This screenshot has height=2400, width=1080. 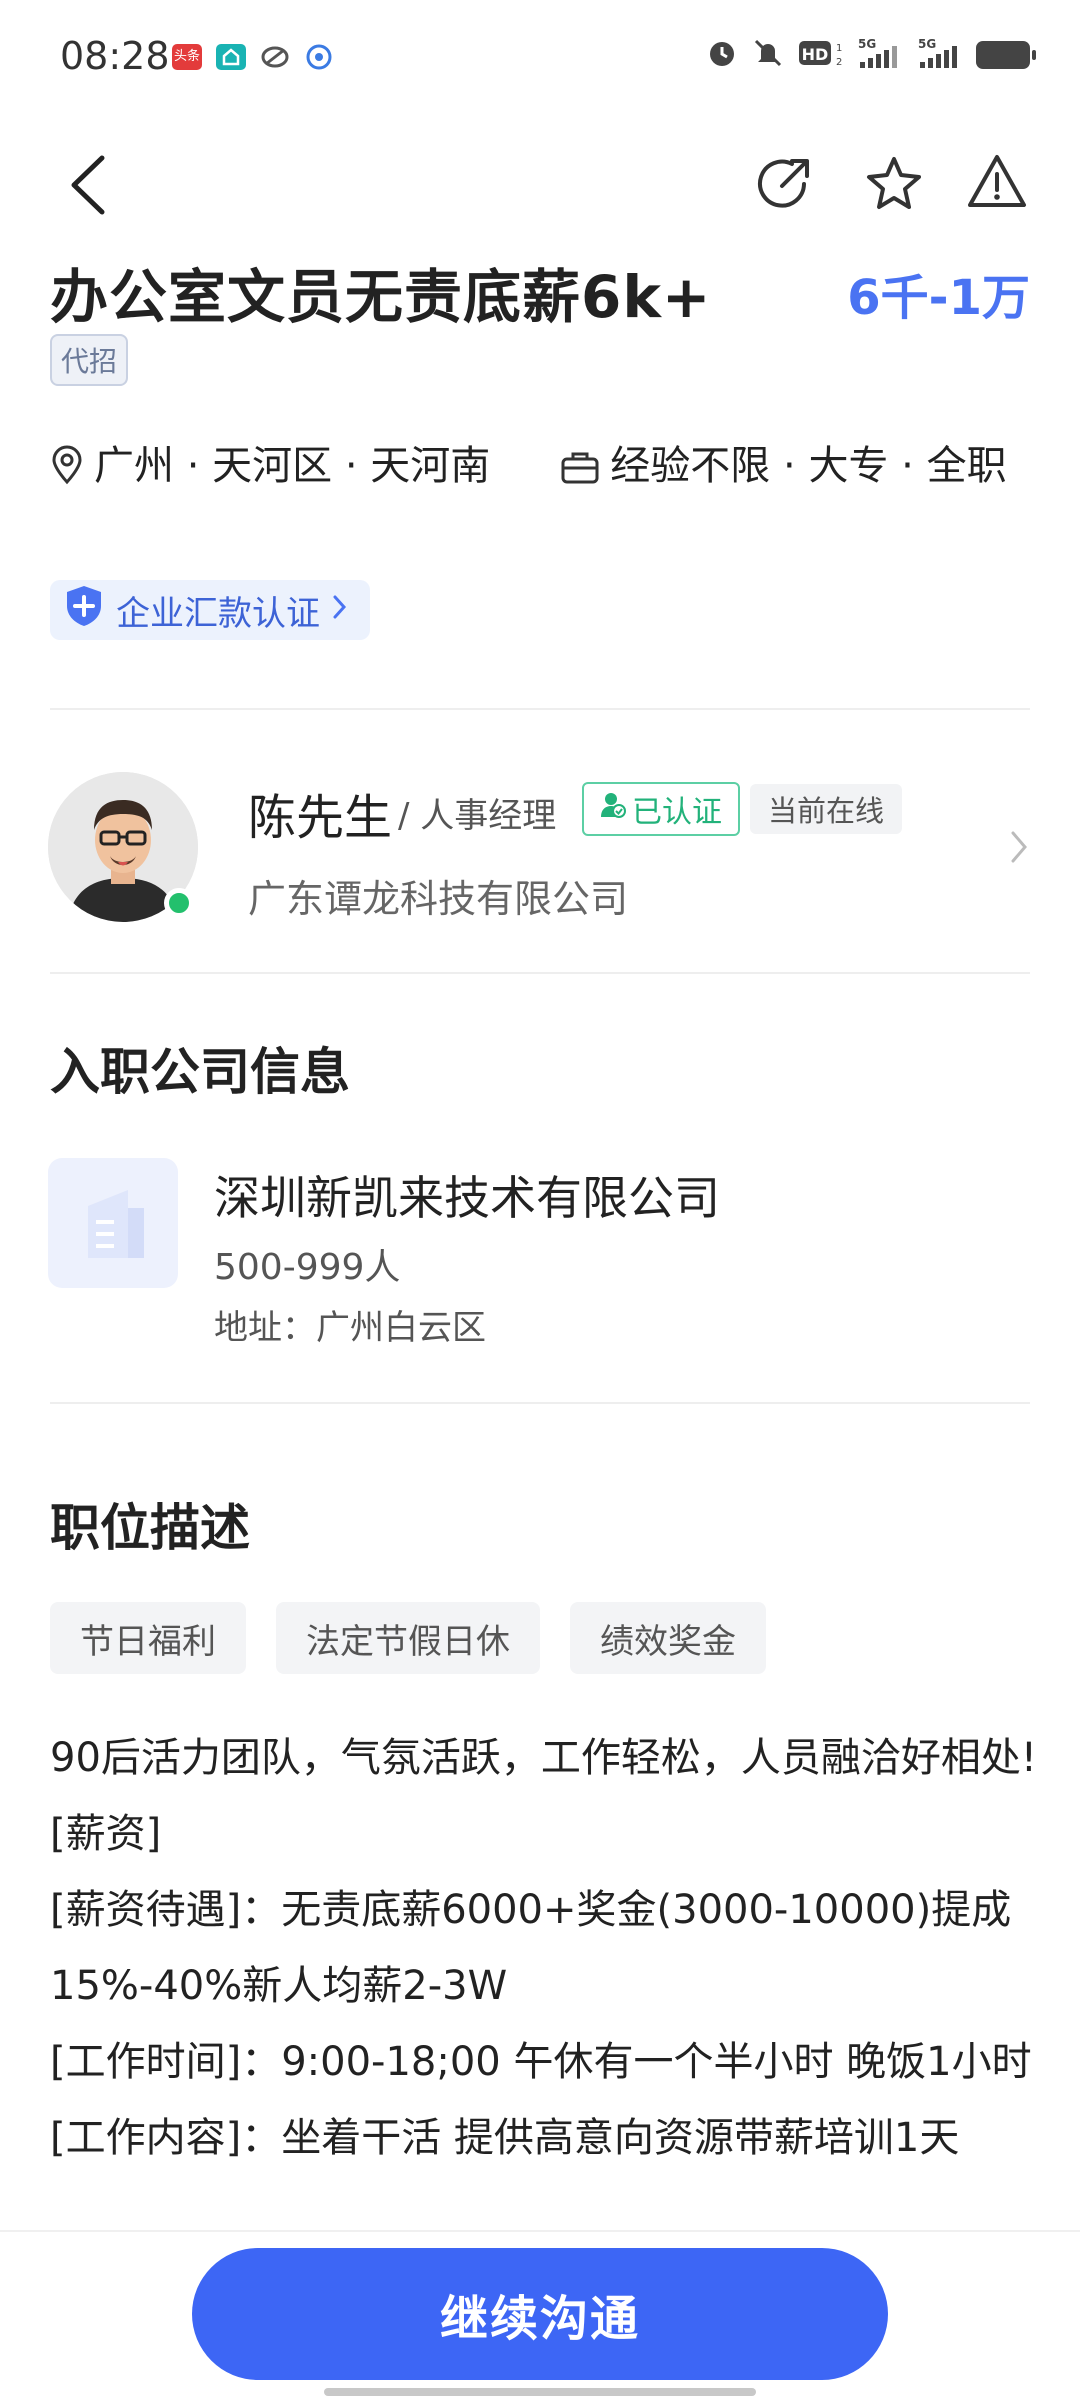 I want to click on benefit-tag: 绩效奖金, so click(x=668, y=1638).